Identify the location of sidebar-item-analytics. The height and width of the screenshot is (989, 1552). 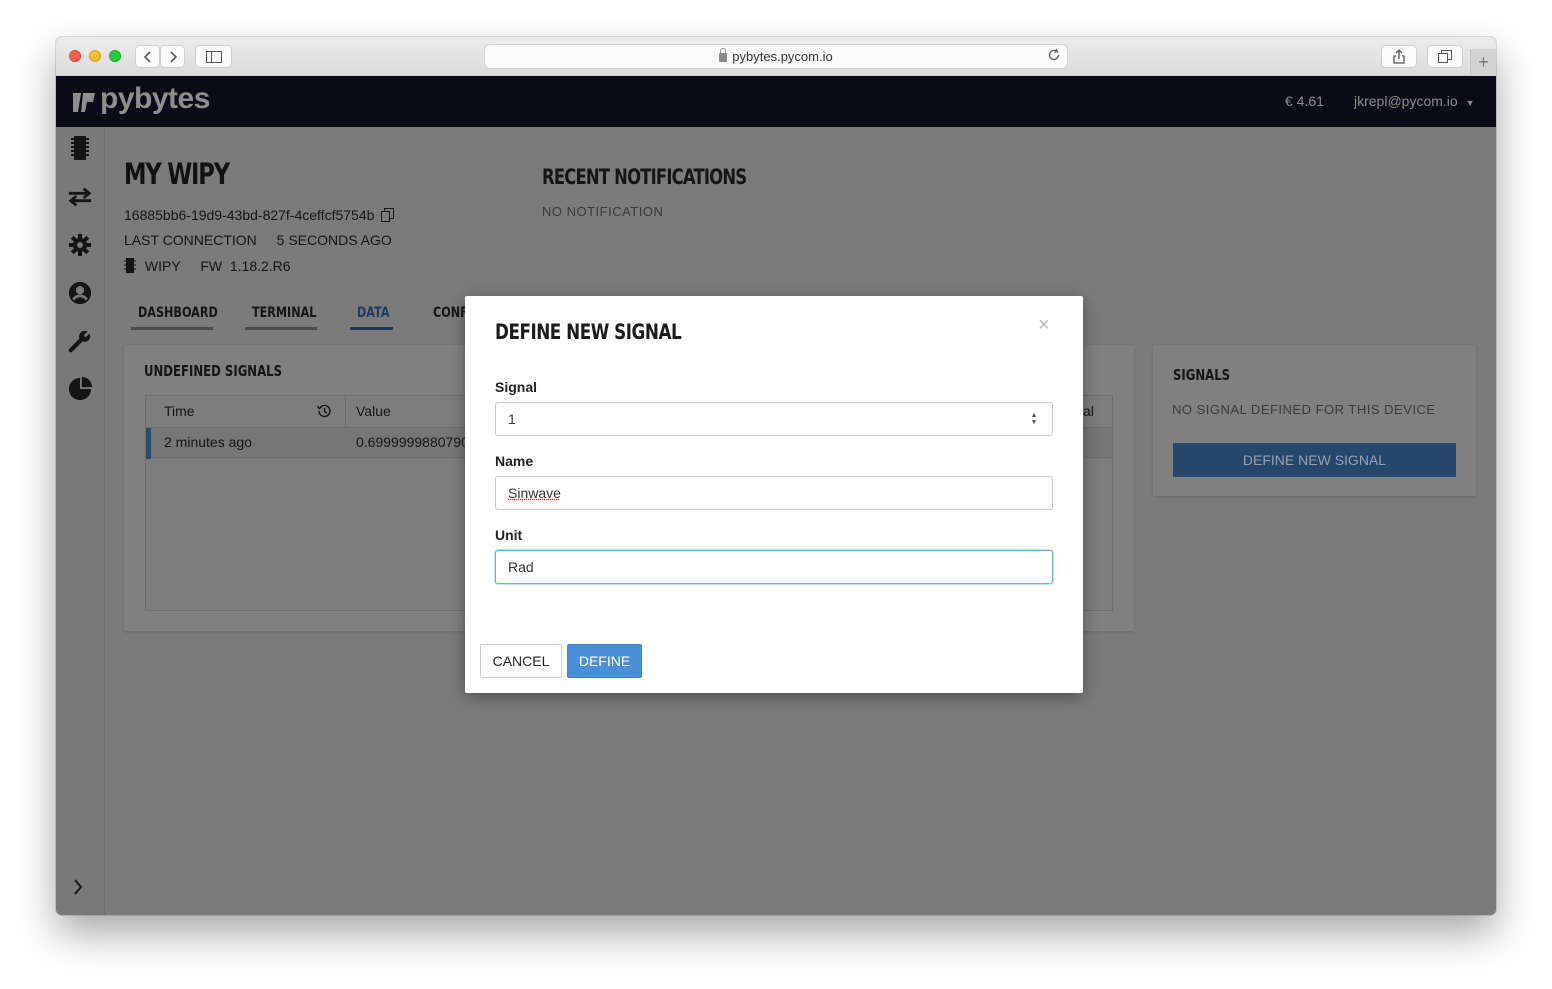
(80, 389).